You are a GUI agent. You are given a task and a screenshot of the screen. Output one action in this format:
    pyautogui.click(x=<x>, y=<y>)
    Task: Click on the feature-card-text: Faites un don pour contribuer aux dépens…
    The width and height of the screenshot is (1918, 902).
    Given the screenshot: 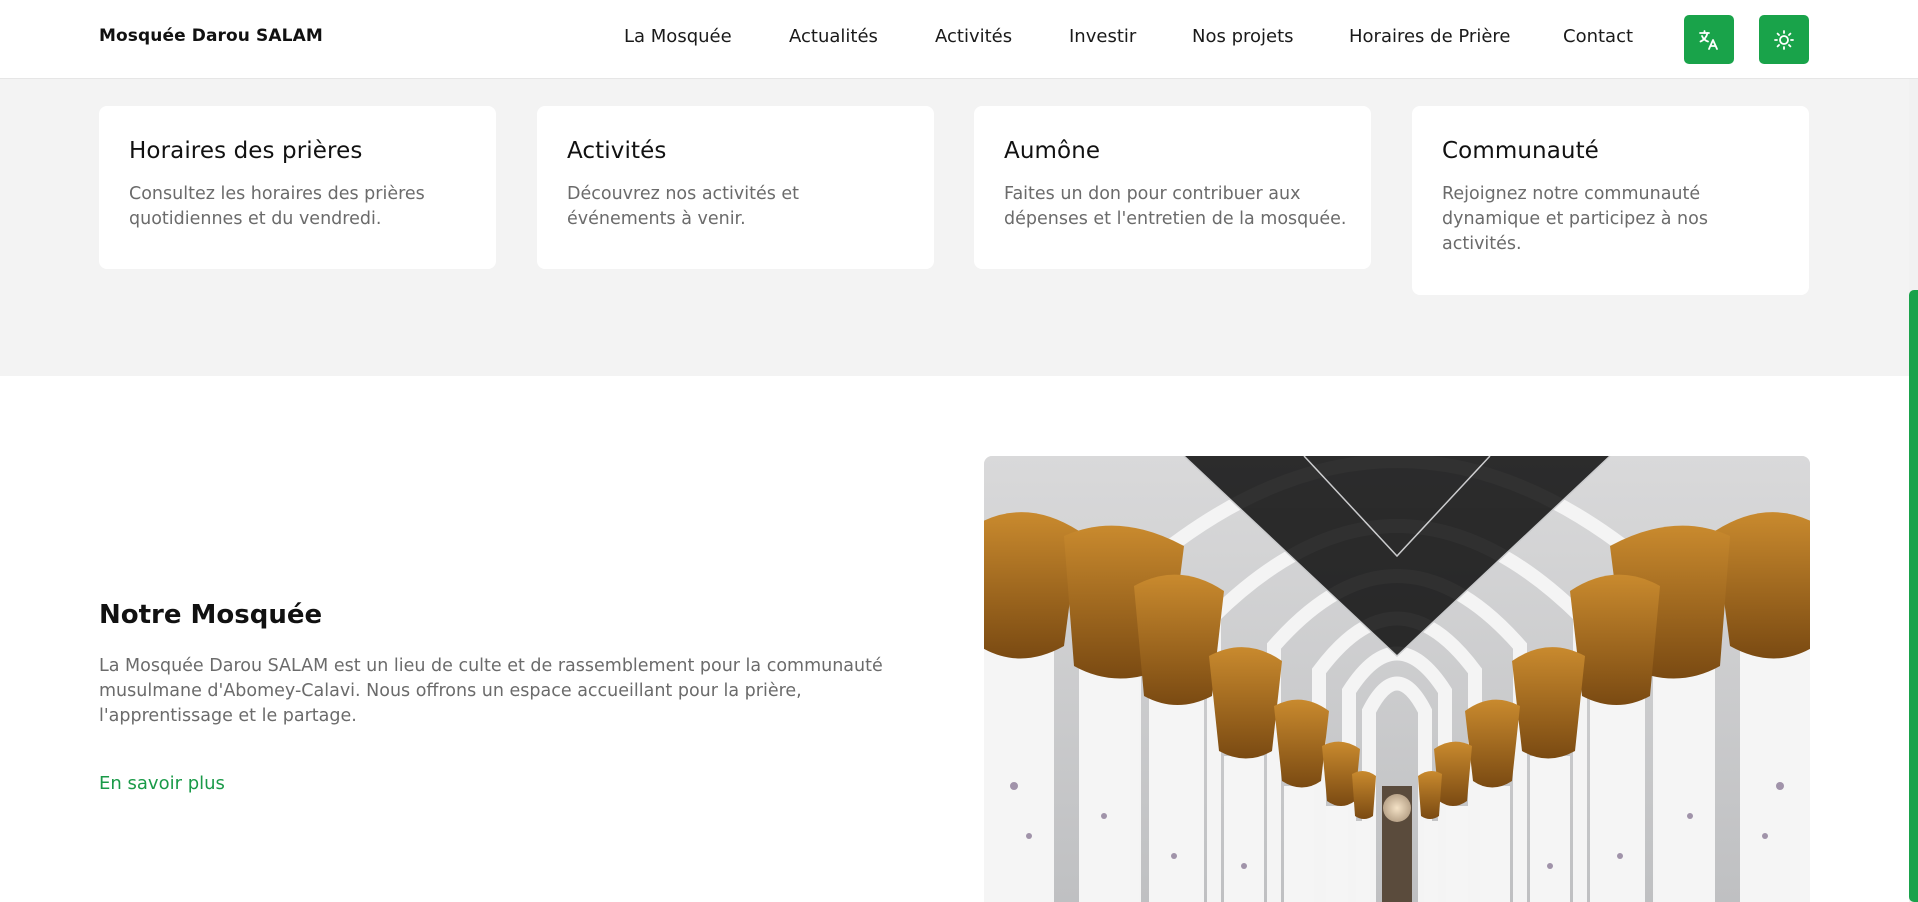 What is the action you would take?
    pyautogui.click(x=1175, y=206)
    